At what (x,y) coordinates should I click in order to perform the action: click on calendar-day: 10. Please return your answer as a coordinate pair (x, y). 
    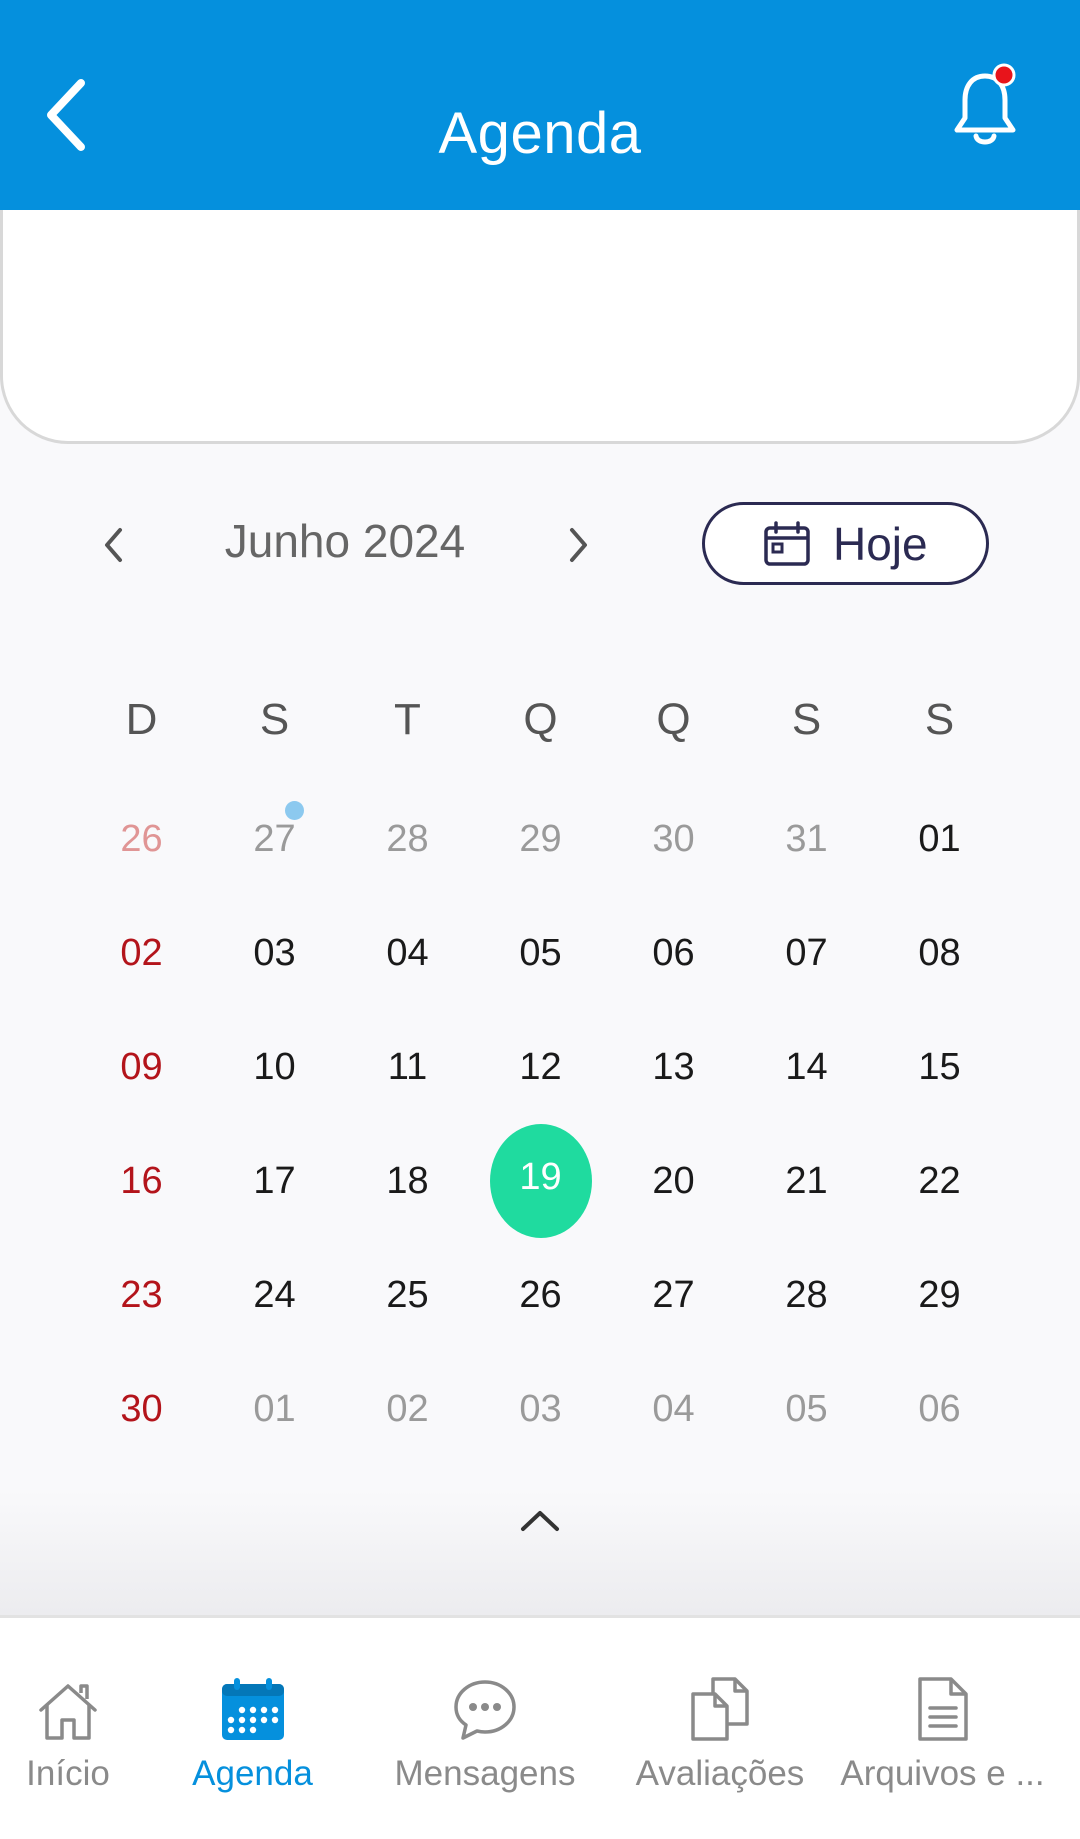
    Looking at the image, I should click on (274, 1067).